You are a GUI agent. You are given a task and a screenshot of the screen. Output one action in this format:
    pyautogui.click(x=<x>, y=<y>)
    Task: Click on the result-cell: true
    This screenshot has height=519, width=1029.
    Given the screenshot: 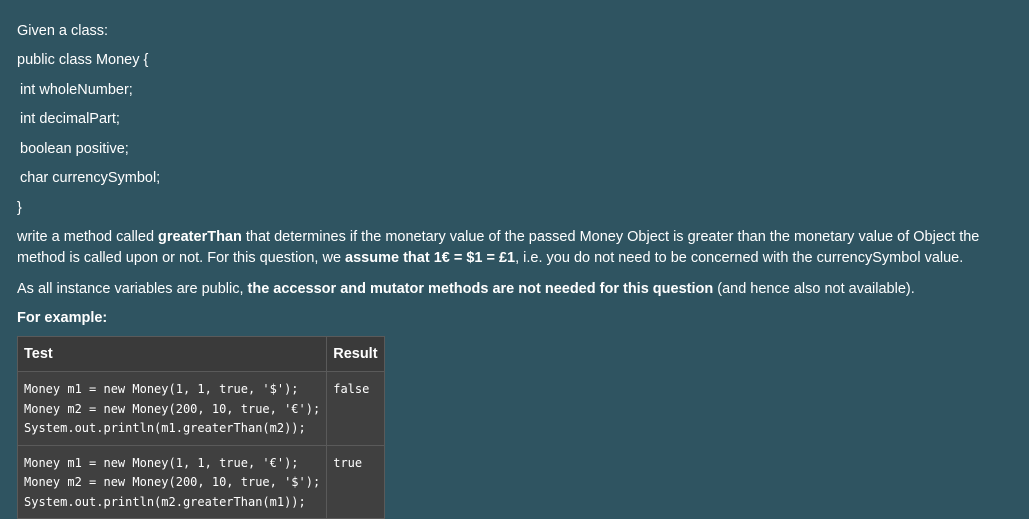 What is the action you would take?
    pyautogui.click(x=355, y=481)
    